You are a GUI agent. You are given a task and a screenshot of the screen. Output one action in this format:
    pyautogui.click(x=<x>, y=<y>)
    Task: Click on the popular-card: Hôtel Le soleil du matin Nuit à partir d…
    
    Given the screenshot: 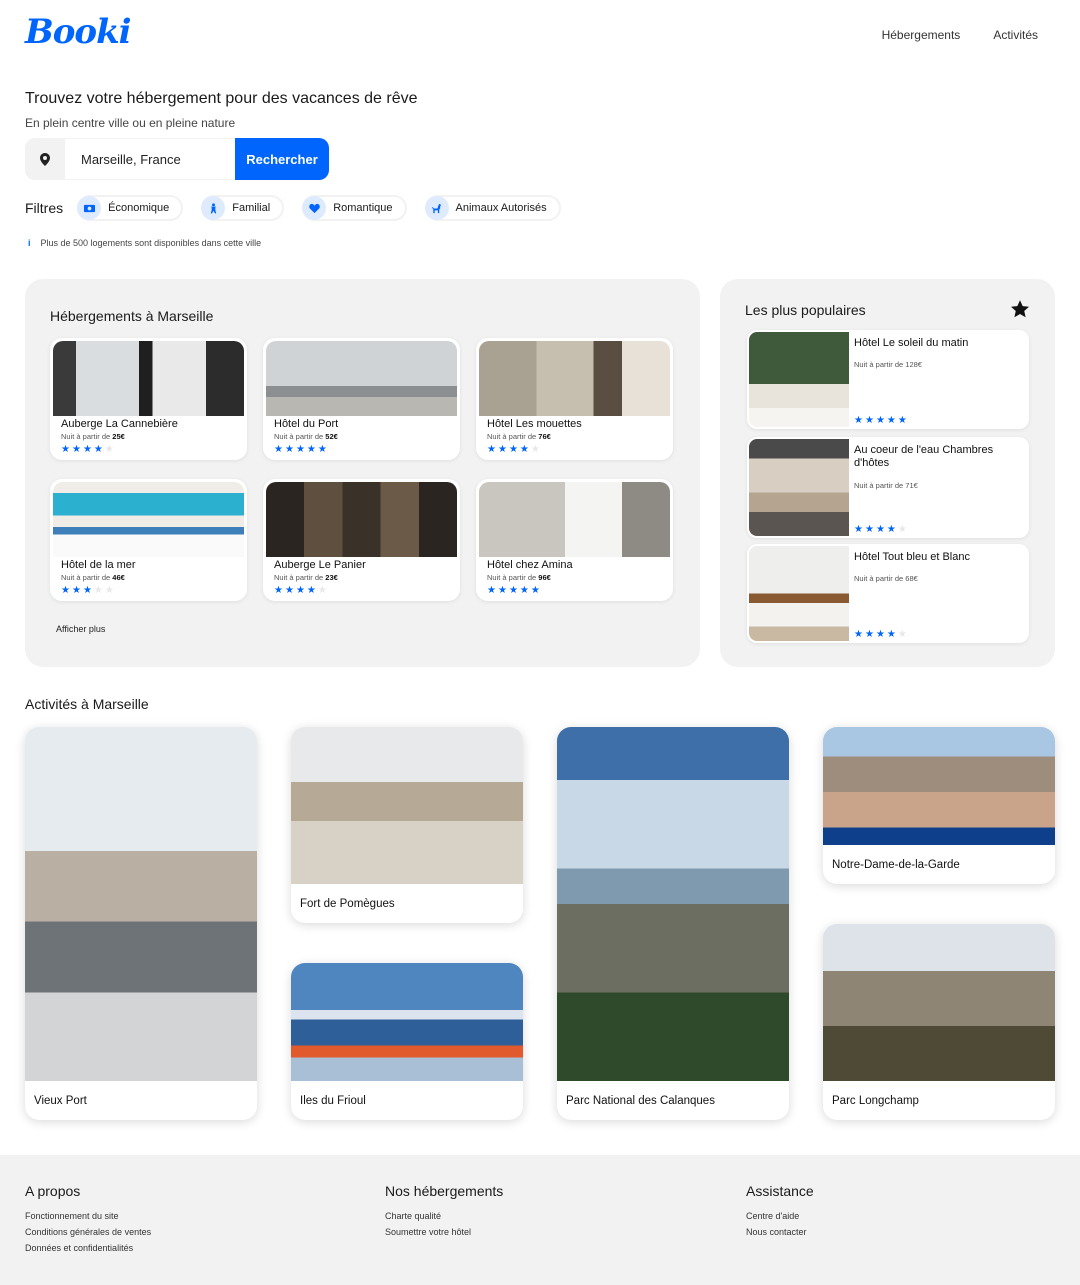 What is the action you would take?
    pyautogui.click(x=888, y=379)
    